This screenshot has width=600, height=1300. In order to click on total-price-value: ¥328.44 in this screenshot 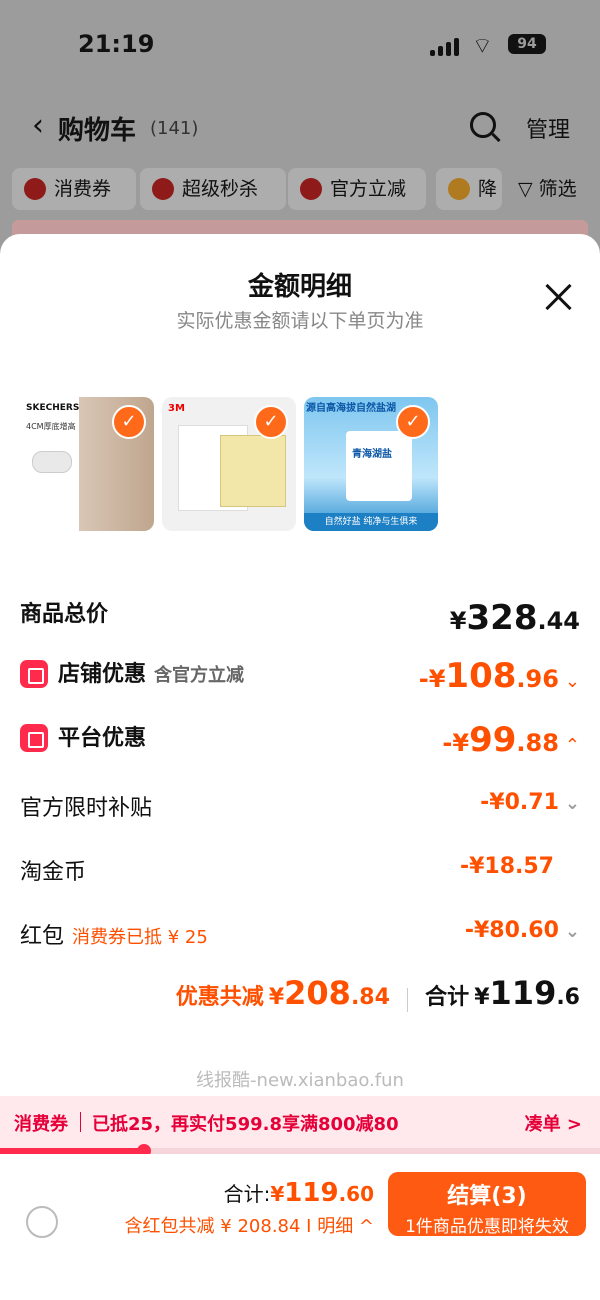, I will do `click(515, 618)`.